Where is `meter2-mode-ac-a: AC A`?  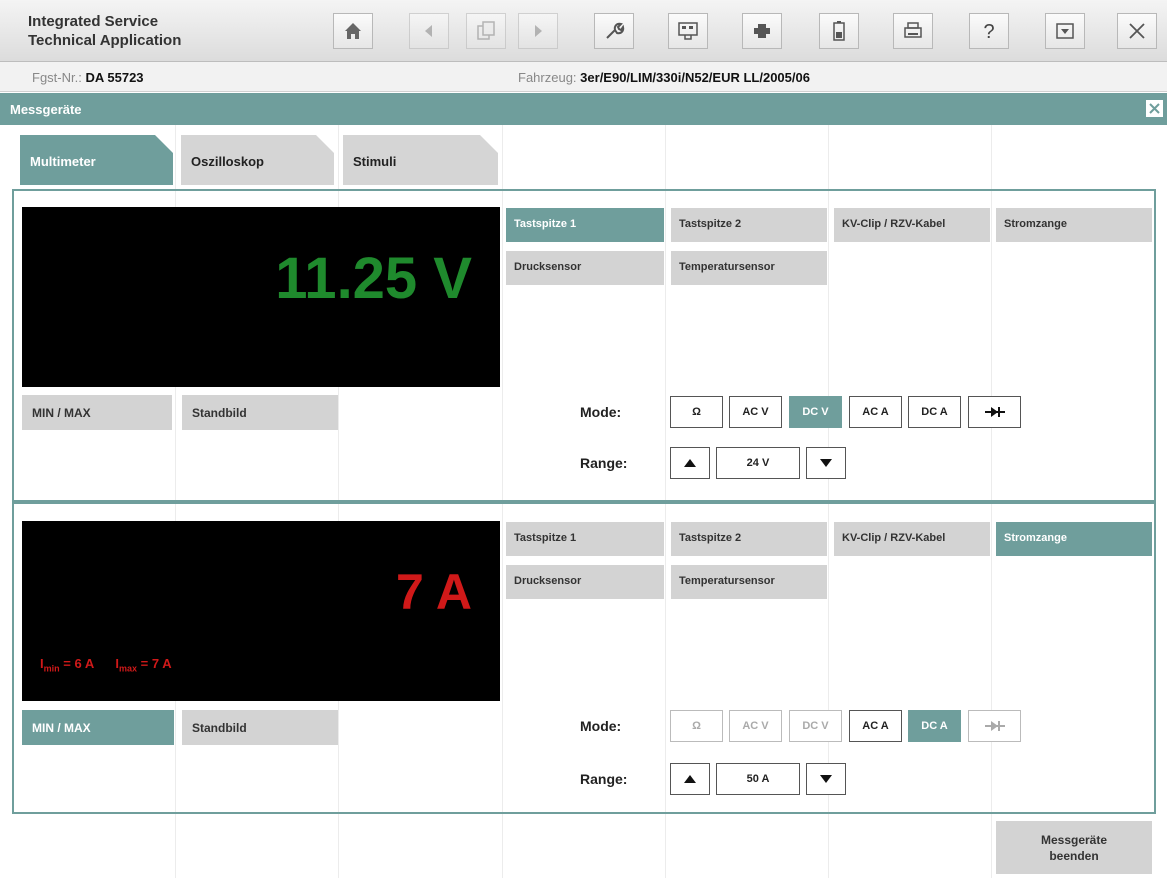
meter2-mode-ac-a: AC A is located at coordinates (875, 726).